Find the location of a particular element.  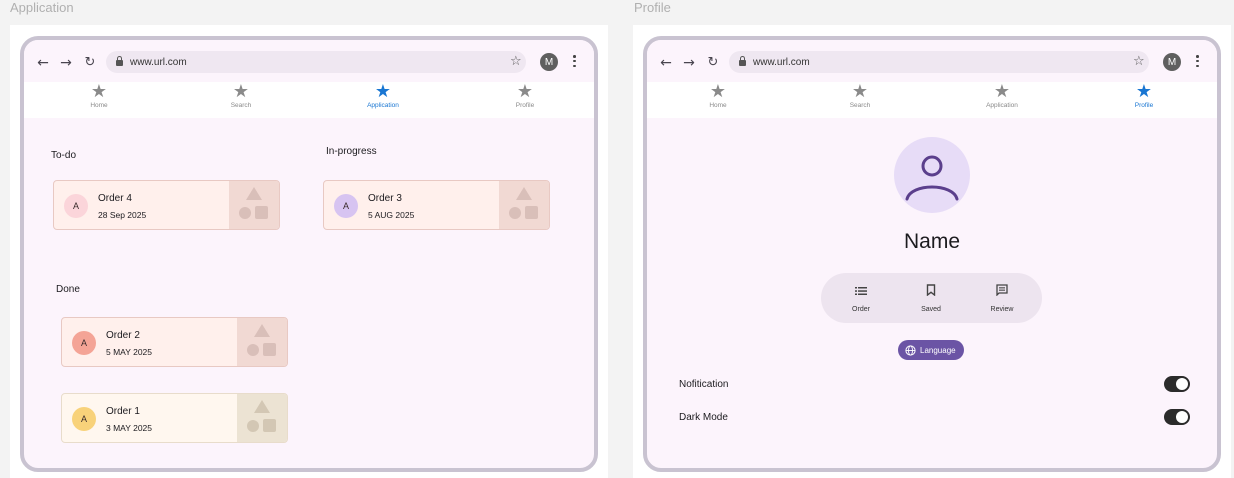

action-label: Review is located at coordinates (1002, 309).